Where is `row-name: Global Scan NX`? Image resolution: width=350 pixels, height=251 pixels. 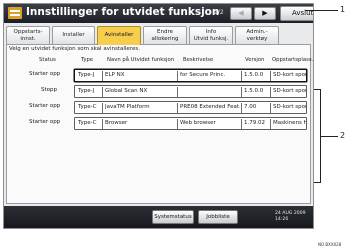
row-name: Global Scan NX is located at coordinates (126, 91).